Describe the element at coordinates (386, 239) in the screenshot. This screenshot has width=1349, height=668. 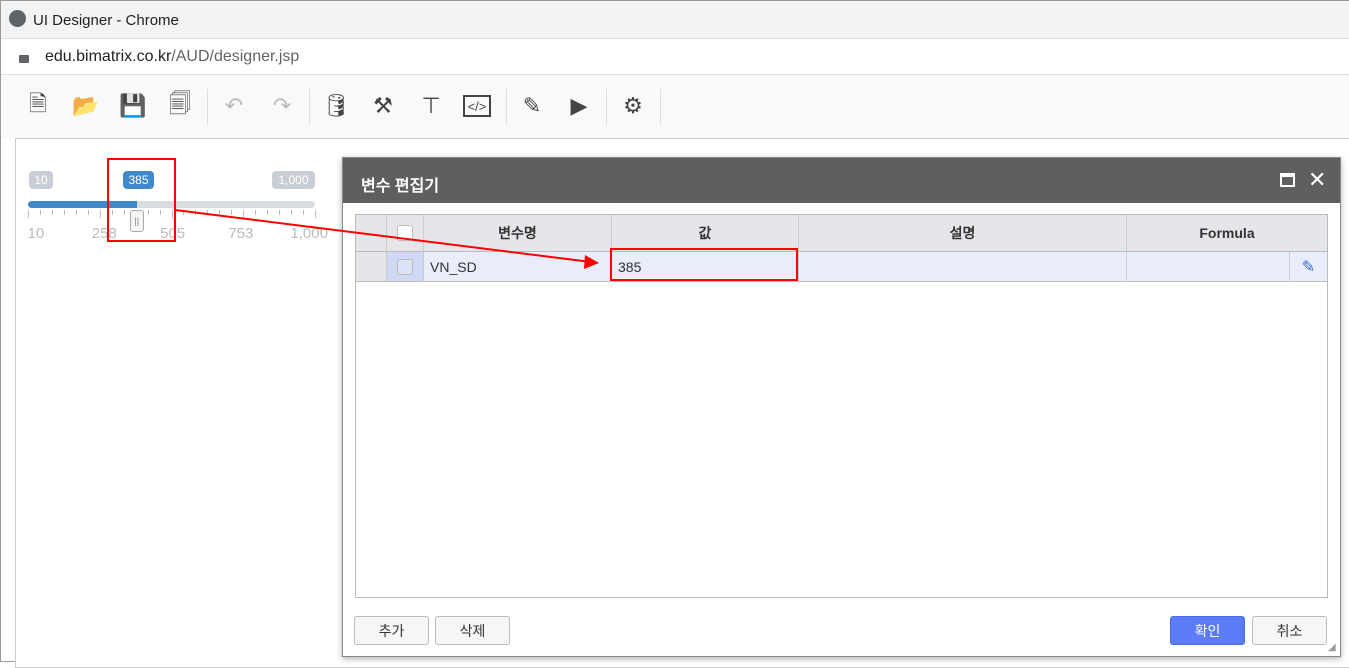
I see `annotation-arrow` at that location.